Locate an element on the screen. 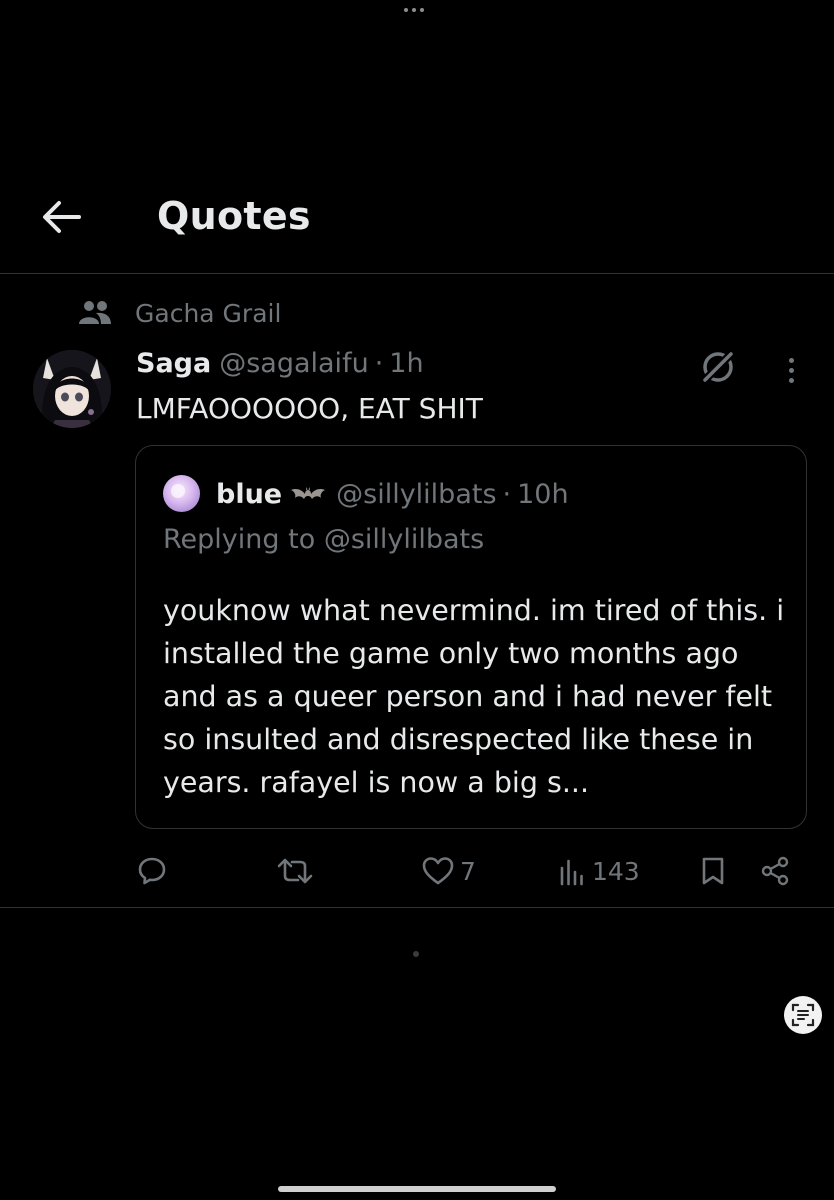 The image size is (834, 1200). share-button is located at coordinates (775, 871).